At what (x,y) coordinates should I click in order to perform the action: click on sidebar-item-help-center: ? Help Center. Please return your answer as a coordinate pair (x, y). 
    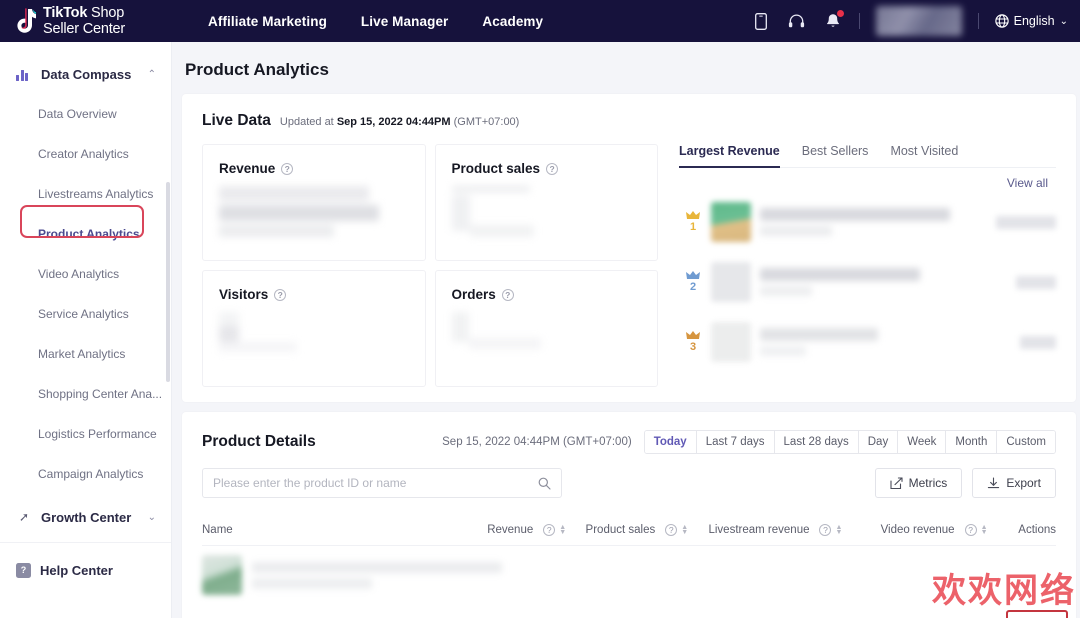
    Looking at the image, I should click on (85, 570).